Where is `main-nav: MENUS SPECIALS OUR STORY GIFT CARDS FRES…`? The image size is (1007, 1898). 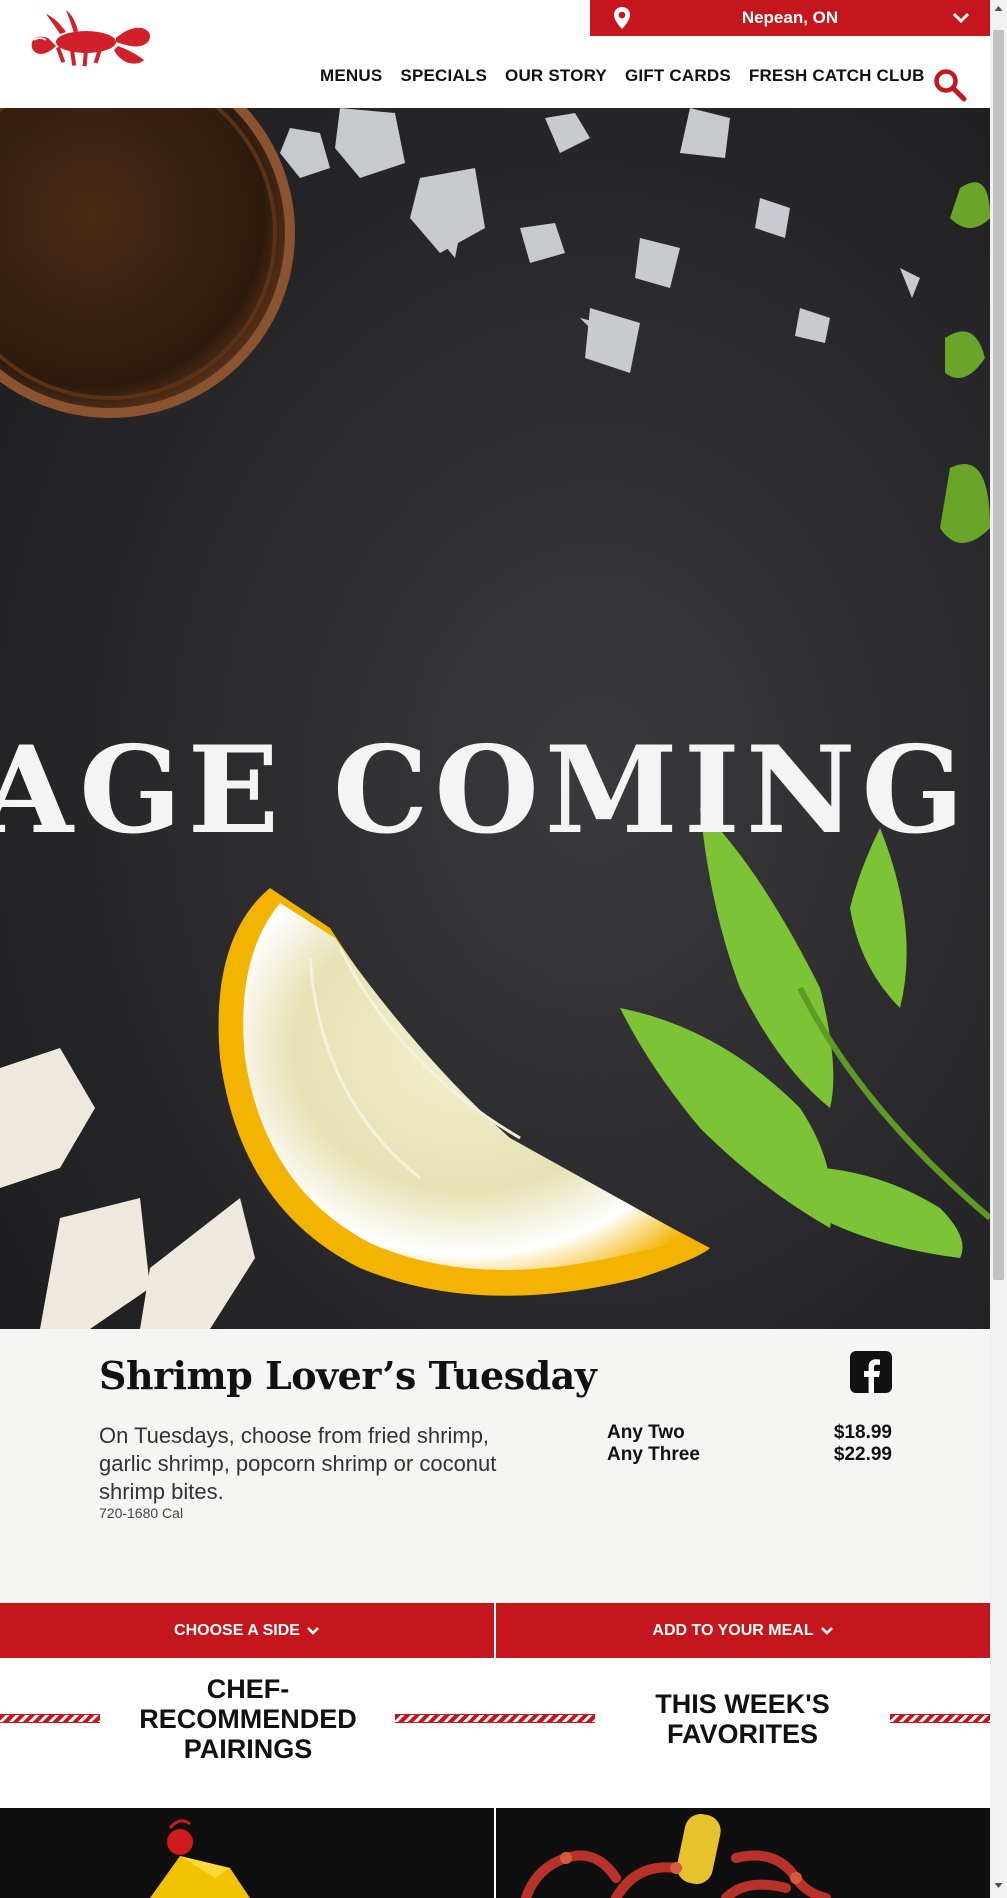
main-nav: MENUS SPECIALS OUR STORY GIFT CARDS FRES… is located at coordinates (631, 76).